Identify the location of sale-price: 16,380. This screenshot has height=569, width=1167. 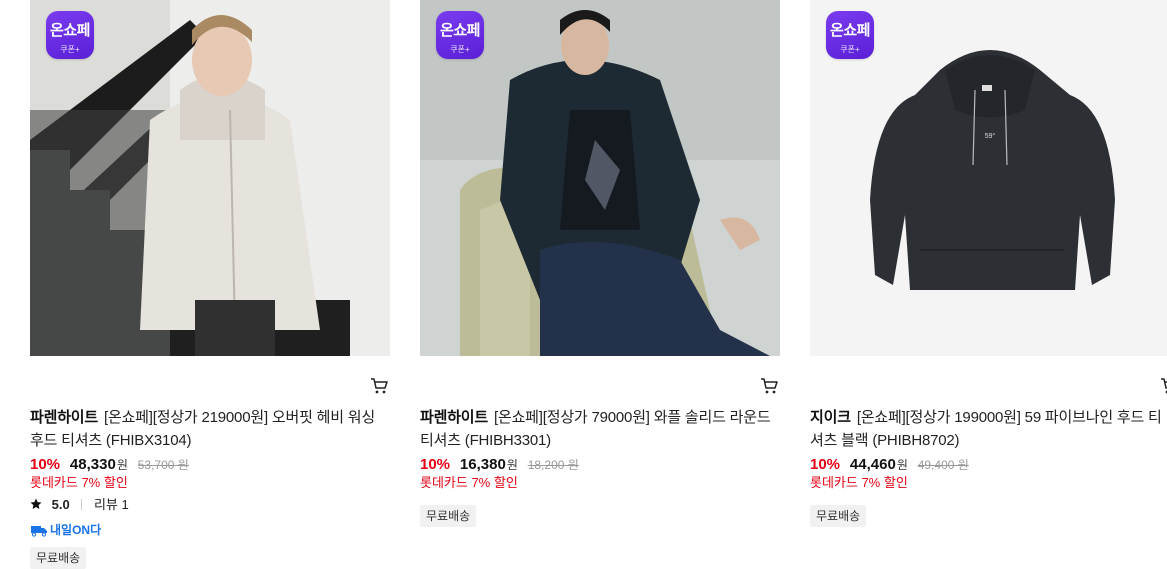
(482, 464).